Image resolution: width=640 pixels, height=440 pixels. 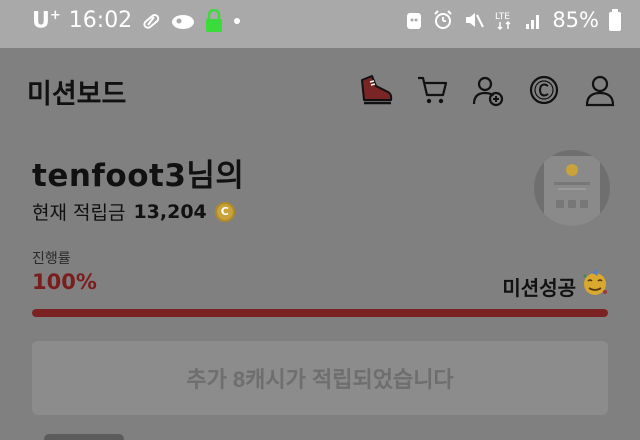 What do you see at coordinates (376, 90) in the screenshot?
I see `shoe-icon` at bounding box center [376, 90].